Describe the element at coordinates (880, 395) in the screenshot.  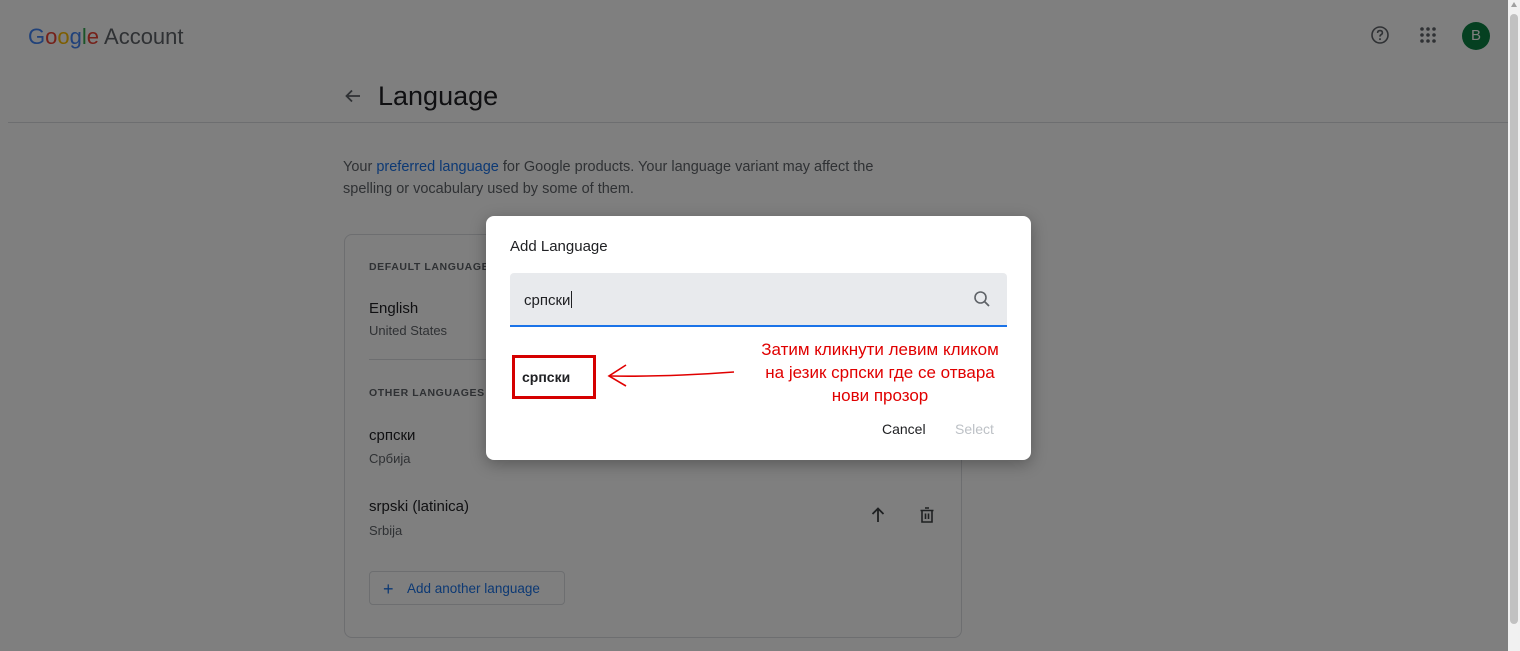
I see `annotation-line: нови прозор` at that location.